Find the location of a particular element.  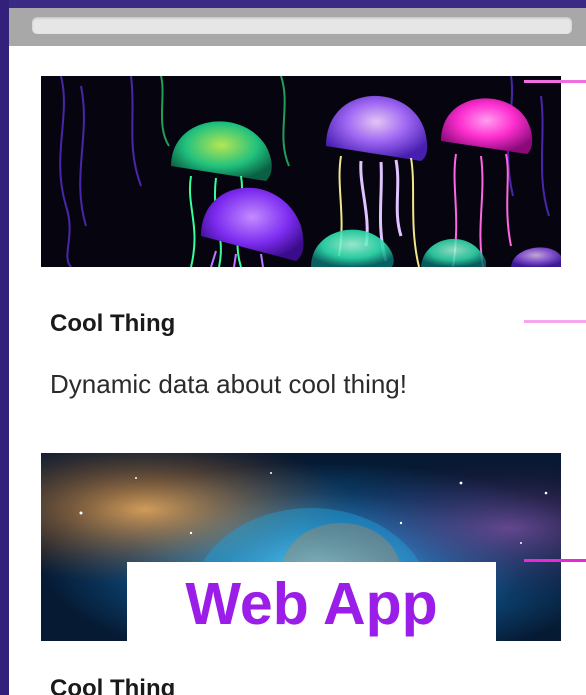

web-app-label: Web App is located at coordinates (311, 604).